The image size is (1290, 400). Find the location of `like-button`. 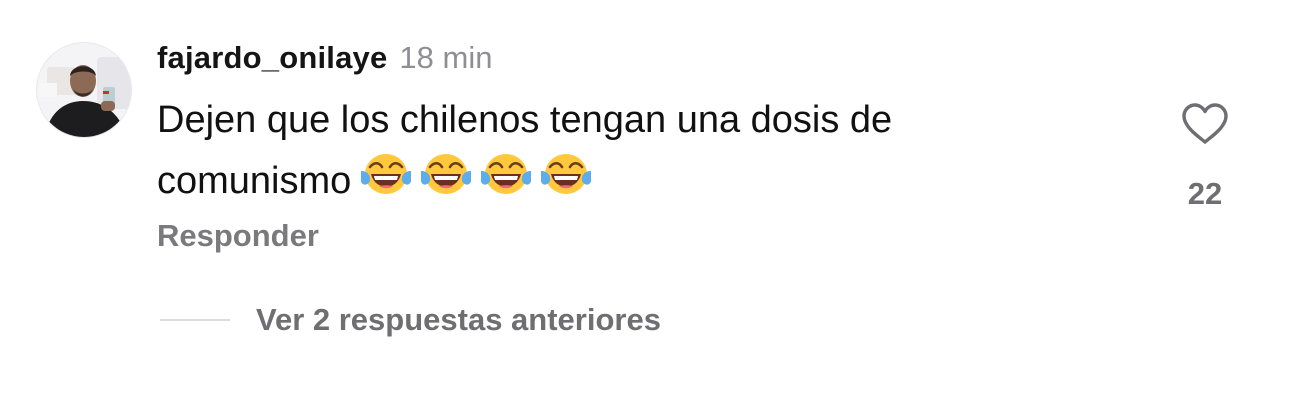

like-button is located at coordinates (1205, 124).